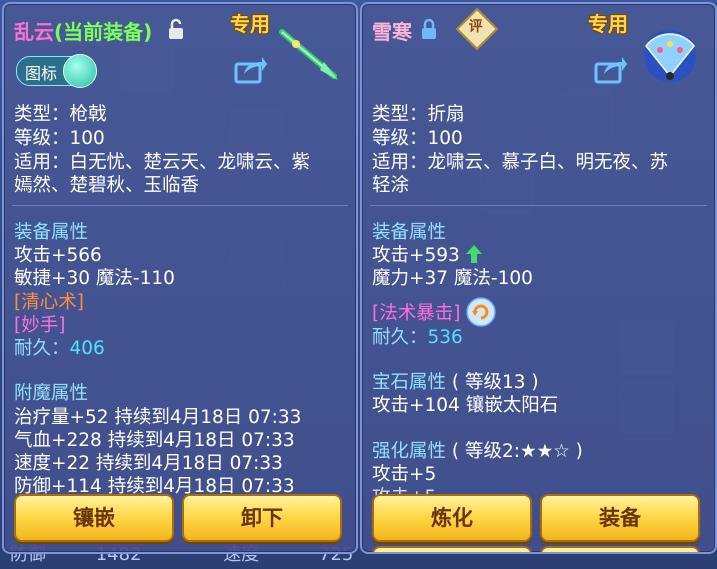 This screenshot has height=569, width=717. I want to click on item-type: 类型：折扇, so click(418, 114).